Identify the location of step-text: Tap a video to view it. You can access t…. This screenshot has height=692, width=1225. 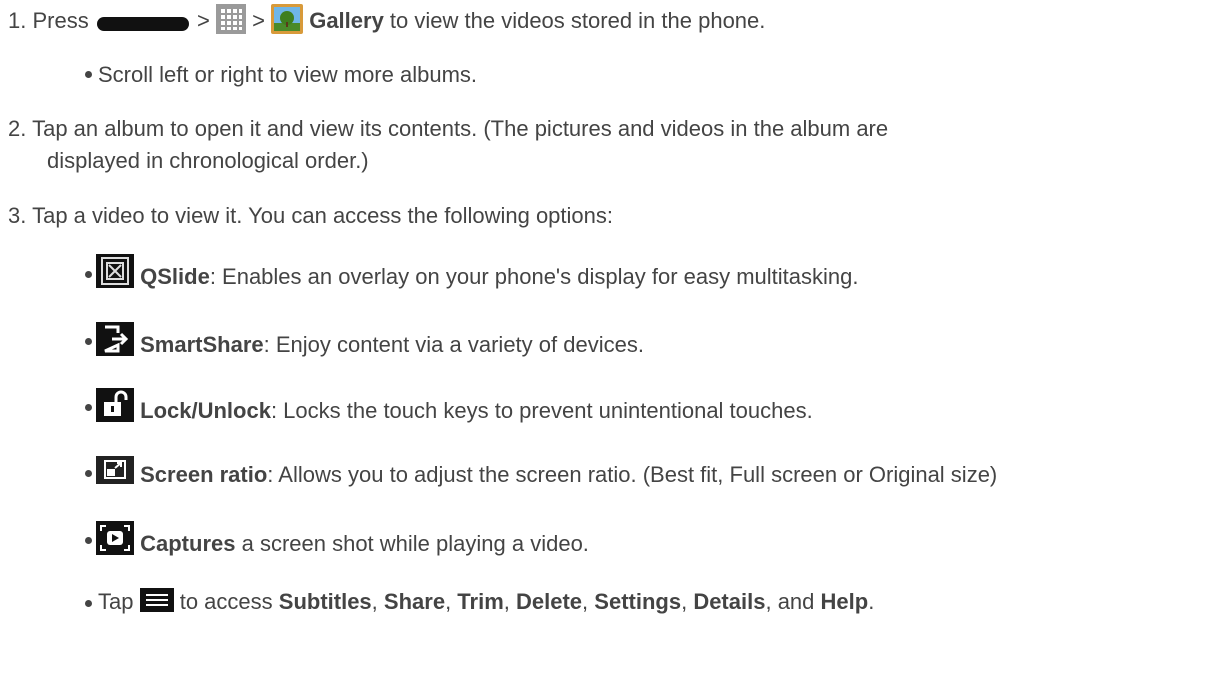
(322, 215).